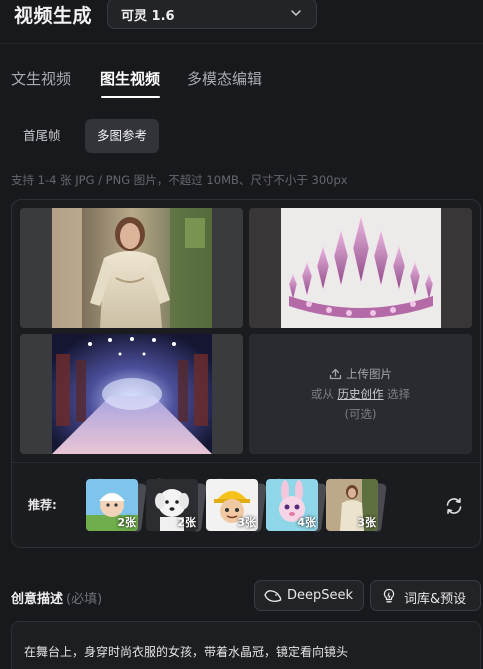  Describe the element at coordinates (273, 596) in the screenshot. I see `deepseek-whale-icon` at that location.